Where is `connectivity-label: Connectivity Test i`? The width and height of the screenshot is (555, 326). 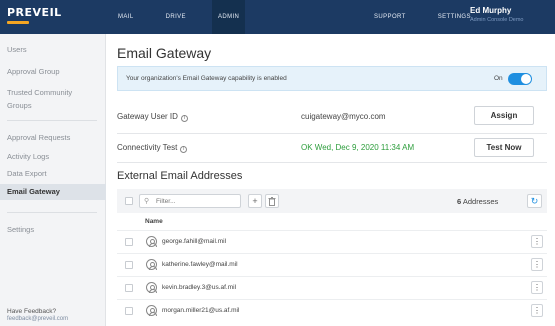
connectivity-label: Connectivity Test i is located at coordinates (152, 148).